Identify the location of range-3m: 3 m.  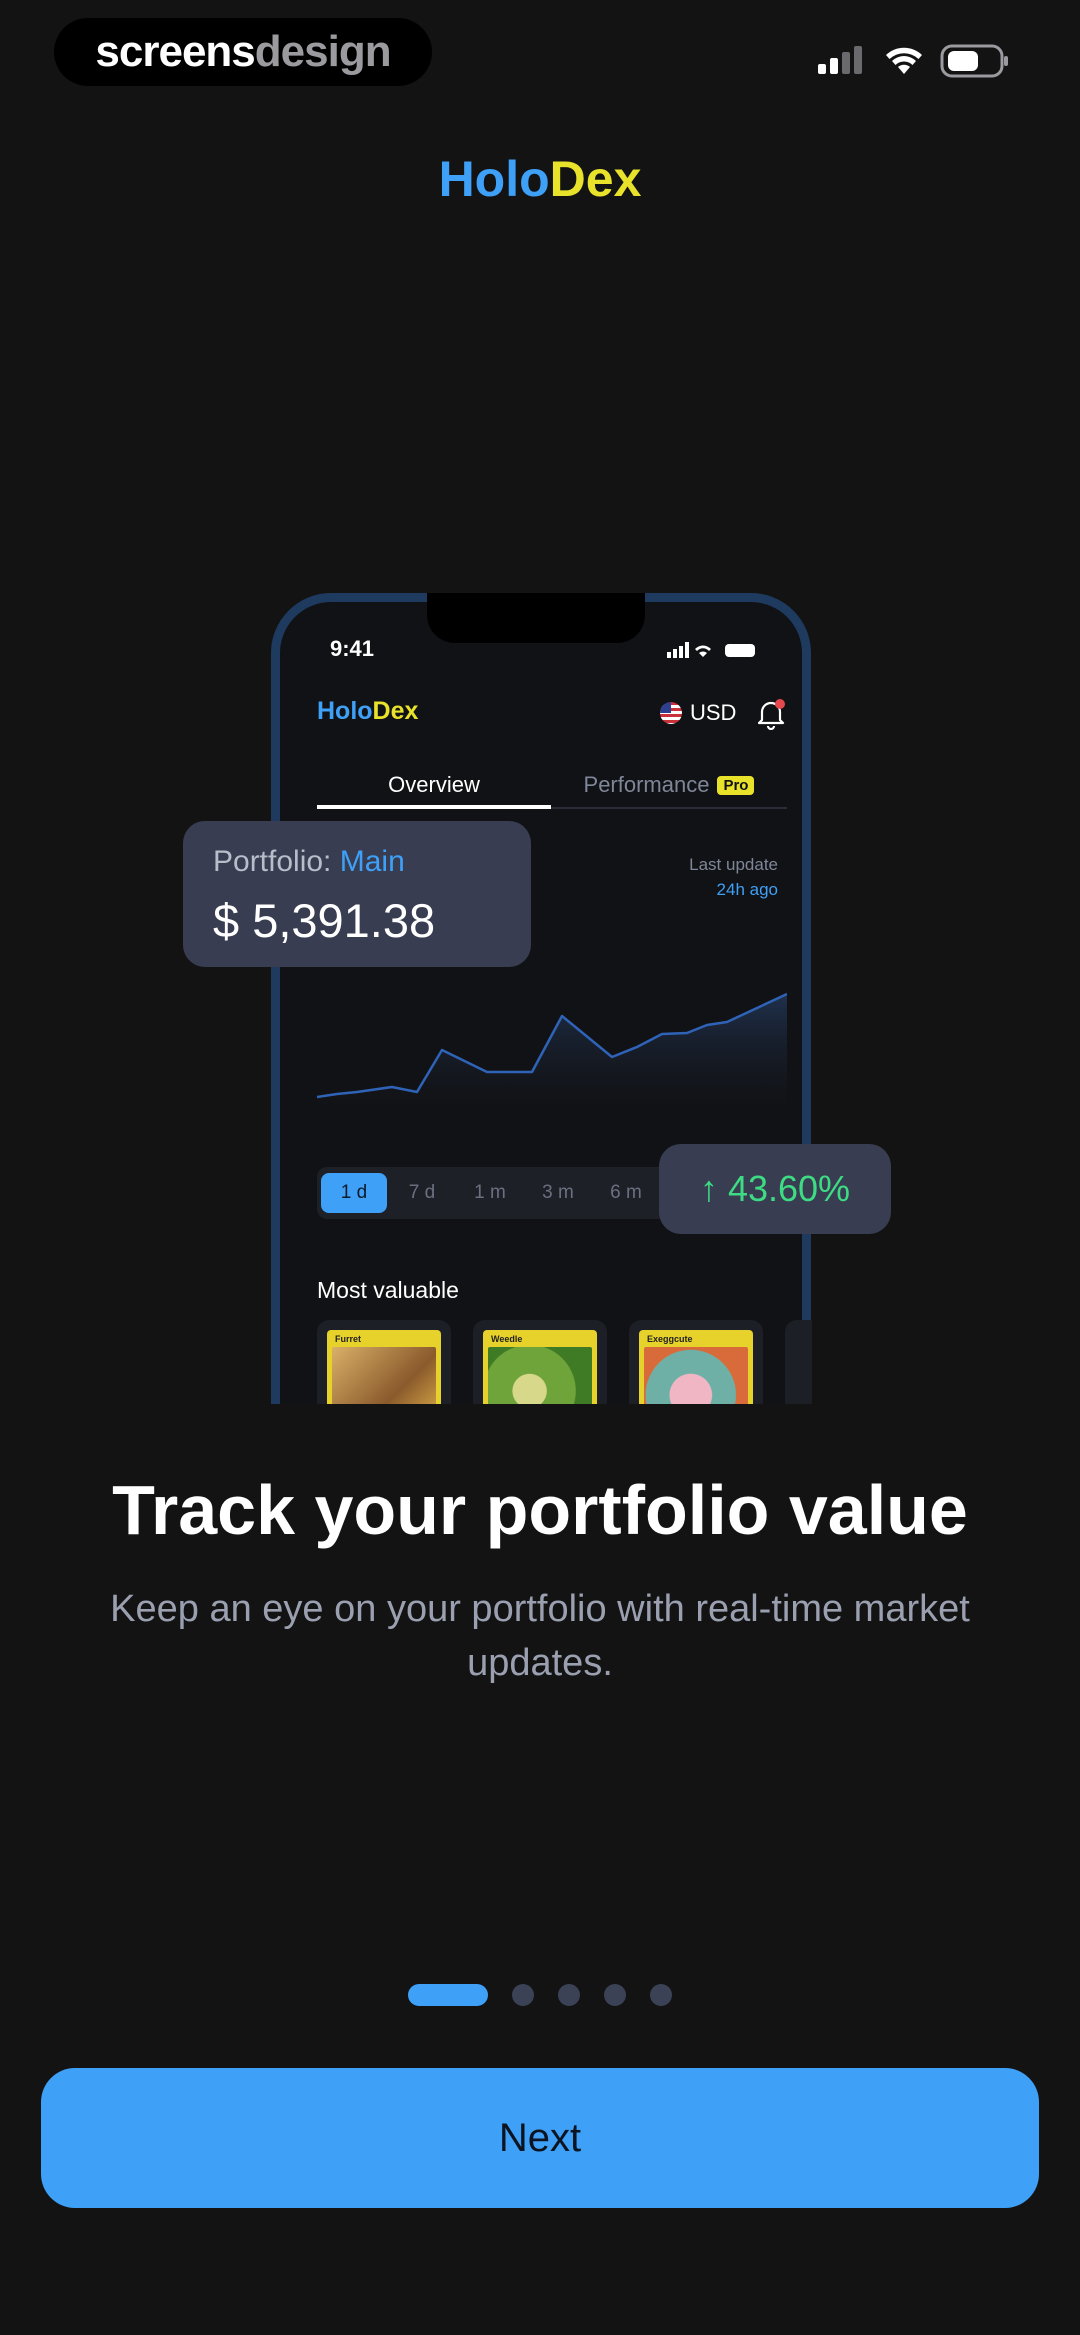
(558, 1192).